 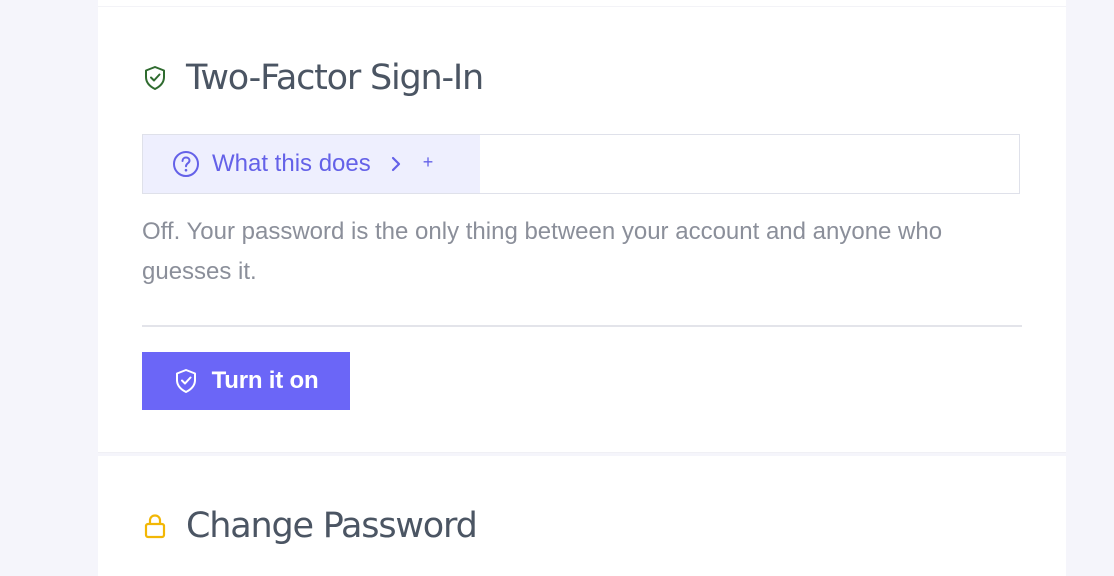 I want to click on what-this-does-label: What this does, so click(x=291, y=163).